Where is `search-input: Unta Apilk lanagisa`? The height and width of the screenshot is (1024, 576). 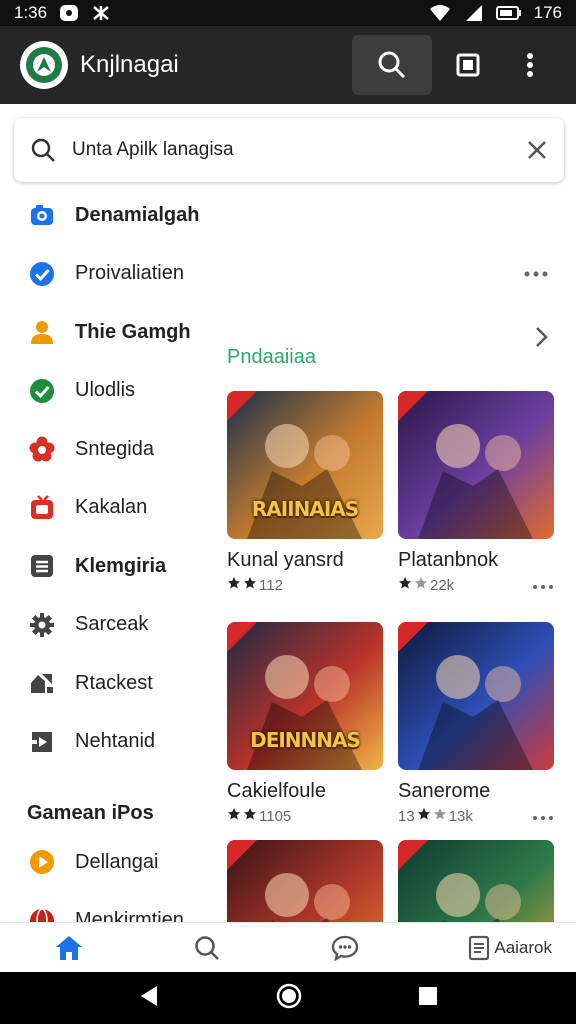
search-input: Unta Apilk lanagisa is located at coordinates (299, 150).